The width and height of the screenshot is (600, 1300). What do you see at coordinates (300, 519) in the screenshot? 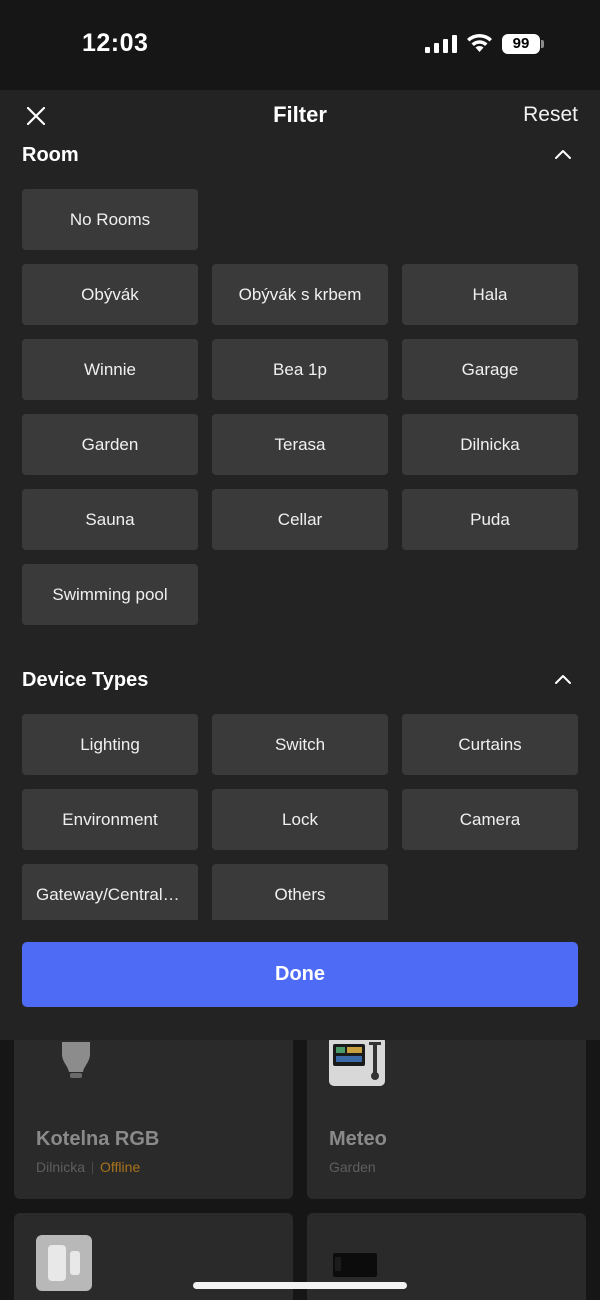
I see `room-chip-cellar: Cellar` at bounding box center [300, 519].